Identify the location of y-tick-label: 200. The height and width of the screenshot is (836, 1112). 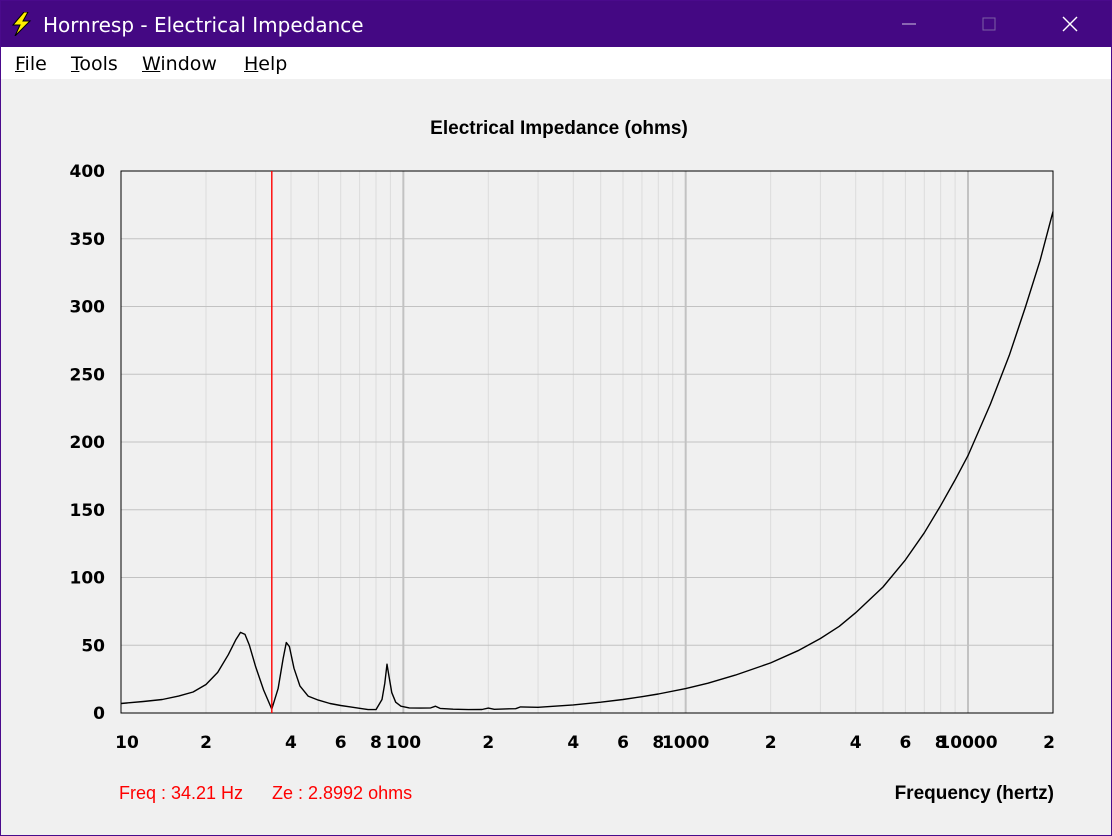
(88, 443).